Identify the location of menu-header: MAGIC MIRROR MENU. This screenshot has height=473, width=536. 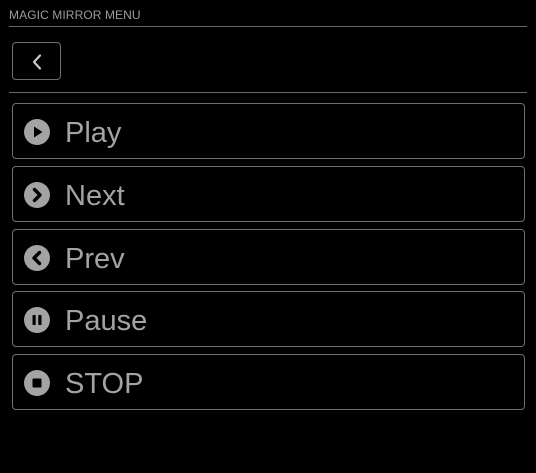
(268, 17).